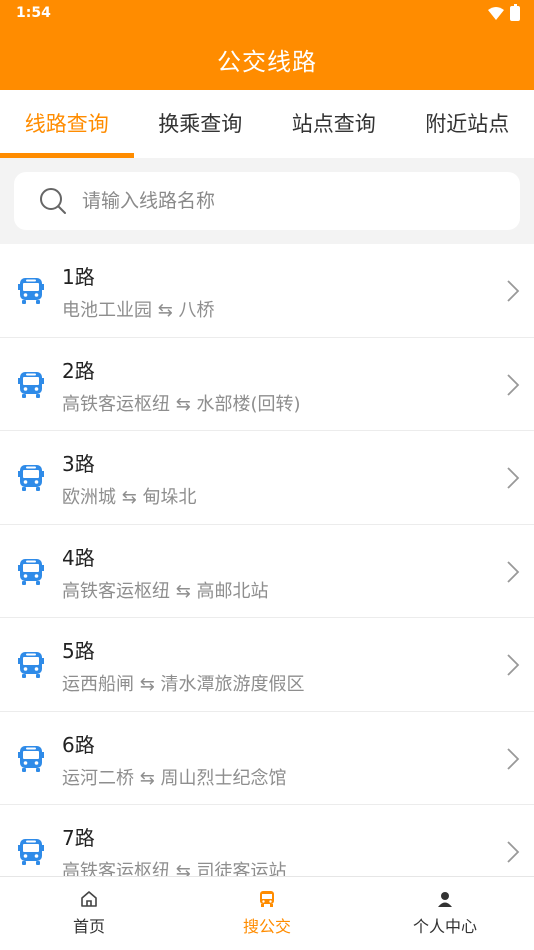 This screenshot has height=950, width=534. I want to click on route-name: 5路, so click(78, 651).